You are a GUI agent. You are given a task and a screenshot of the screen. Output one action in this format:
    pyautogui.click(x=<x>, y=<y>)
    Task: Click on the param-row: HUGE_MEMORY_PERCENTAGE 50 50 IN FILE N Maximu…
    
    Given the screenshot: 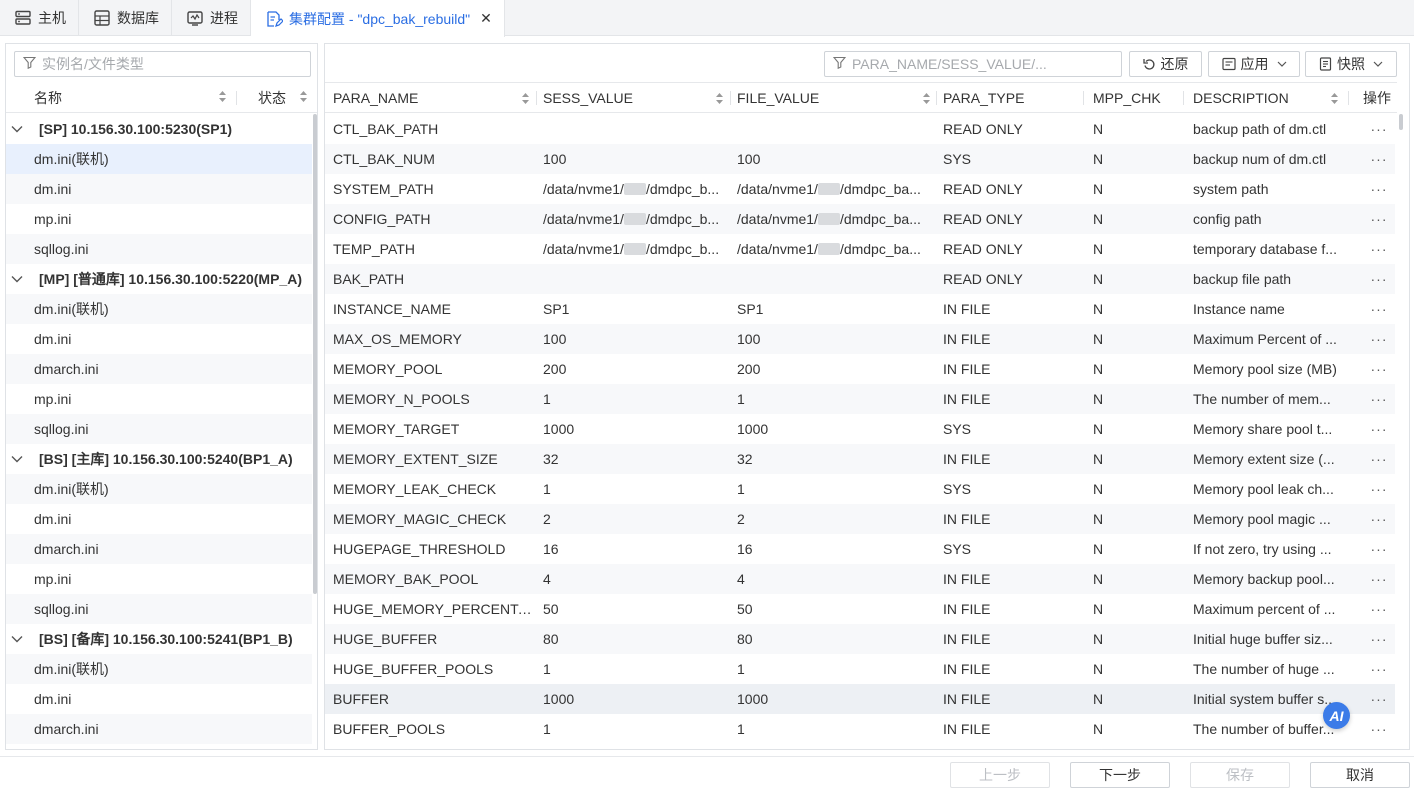 What is the action you would take?
    pyautogui.click(x=860, y=609)
    